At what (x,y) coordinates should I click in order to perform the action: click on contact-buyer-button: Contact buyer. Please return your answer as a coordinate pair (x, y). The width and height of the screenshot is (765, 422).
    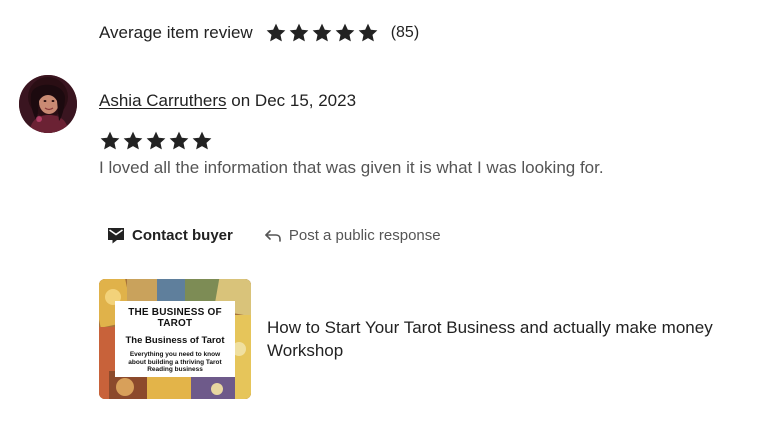
    Looking at the image, I should click on (169, 235).